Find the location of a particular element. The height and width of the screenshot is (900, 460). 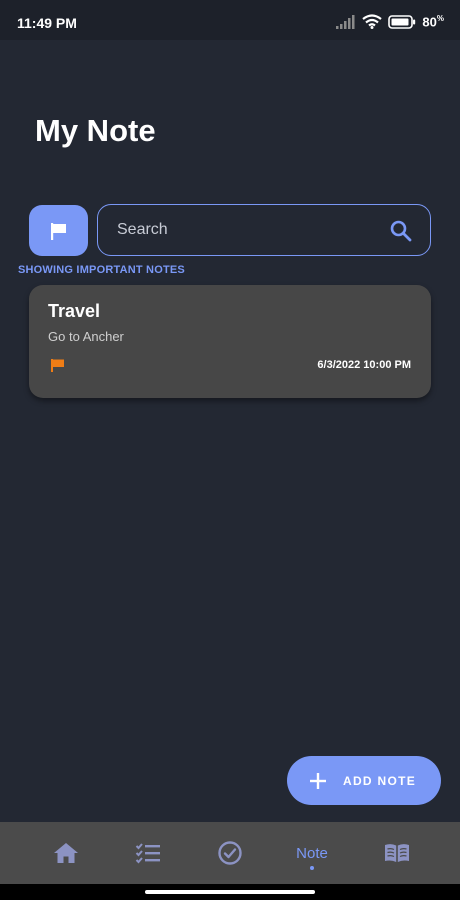

nav-note-label: Note is located at coordinates (312, 853).